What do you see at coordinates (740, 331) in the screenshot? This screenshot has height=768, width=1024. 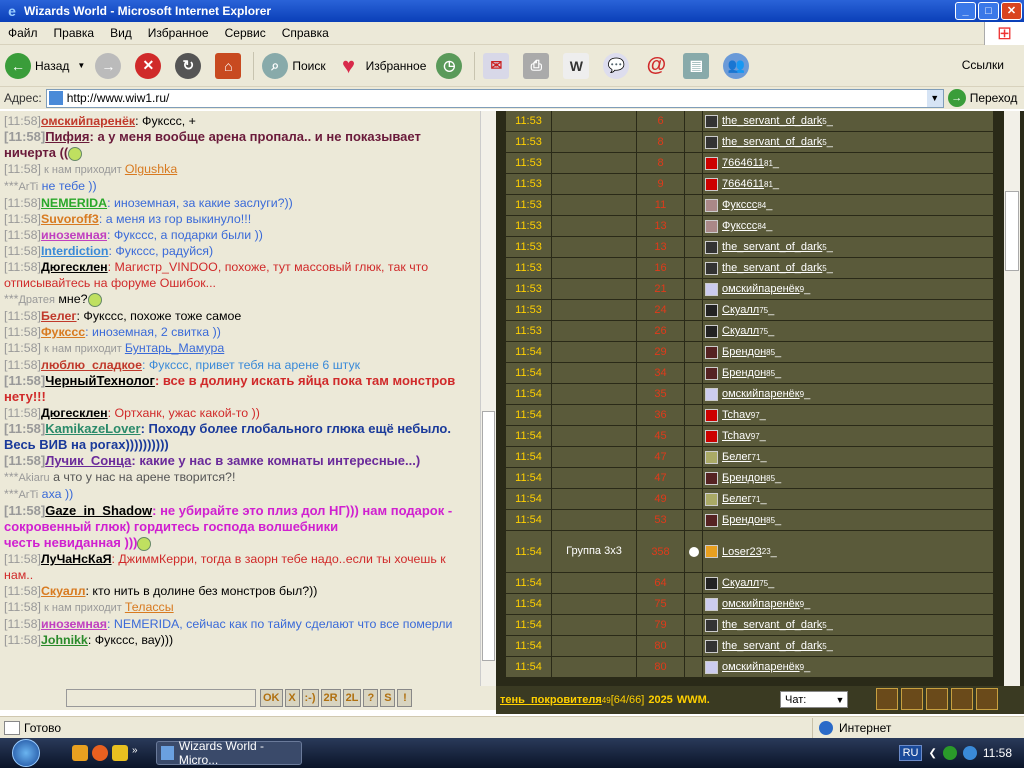 I see `player-name-link: Скуалл` at bounding box center [740, 331].